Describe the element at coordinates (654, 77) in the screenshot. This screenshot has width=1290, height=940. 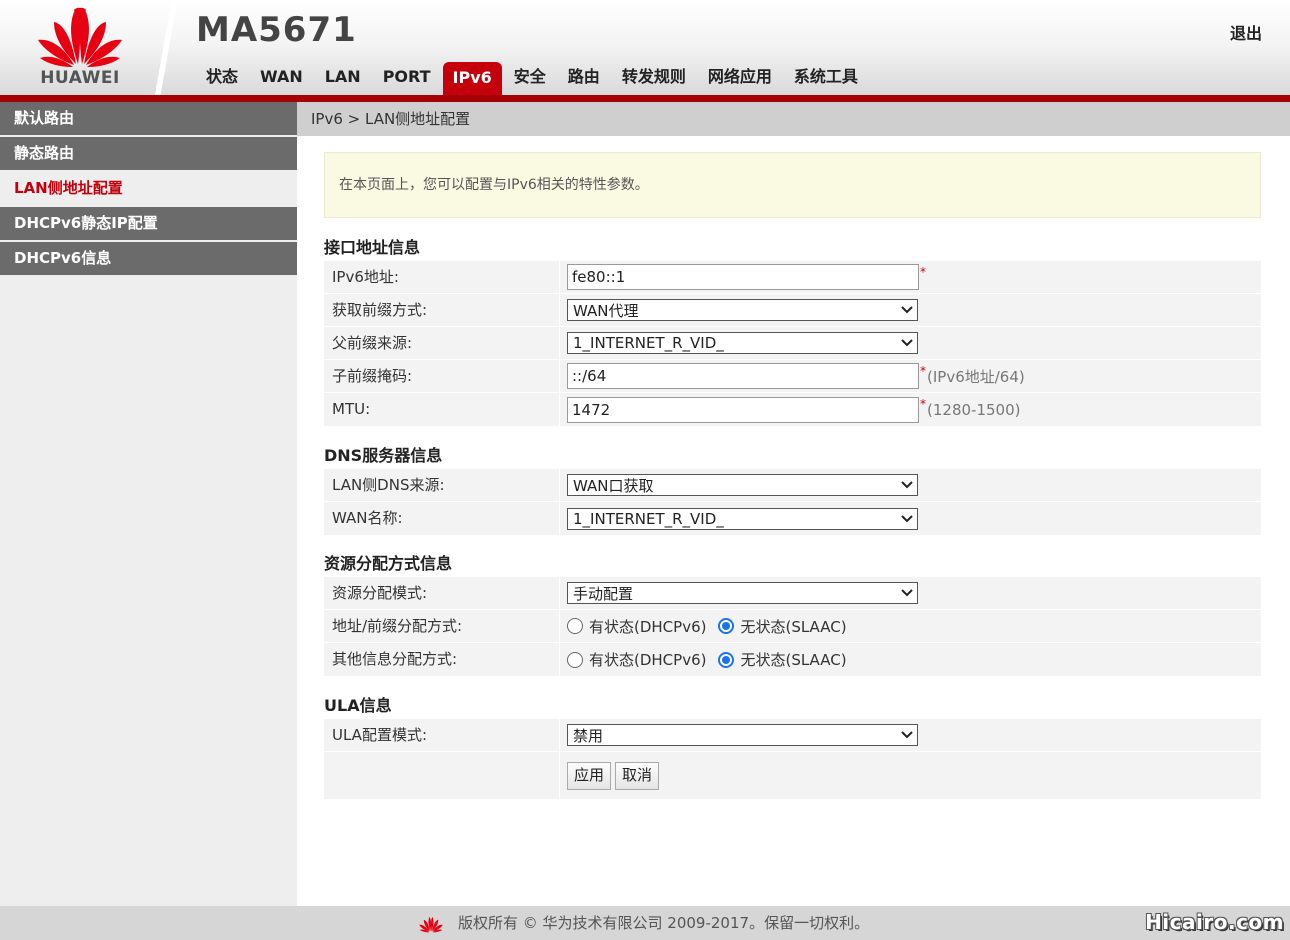
I see `nav-forward-rules: 转发规则` at that location.